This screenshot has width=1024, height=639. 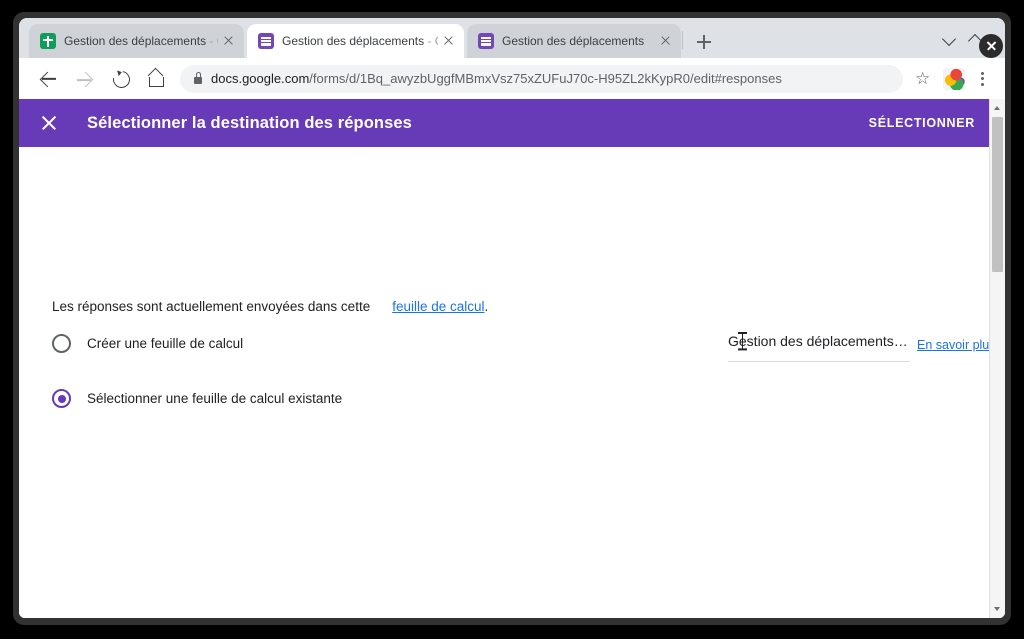 I want to click on dialog-title: Sélectionner la destination des réponses, so click(x=249, y=122).